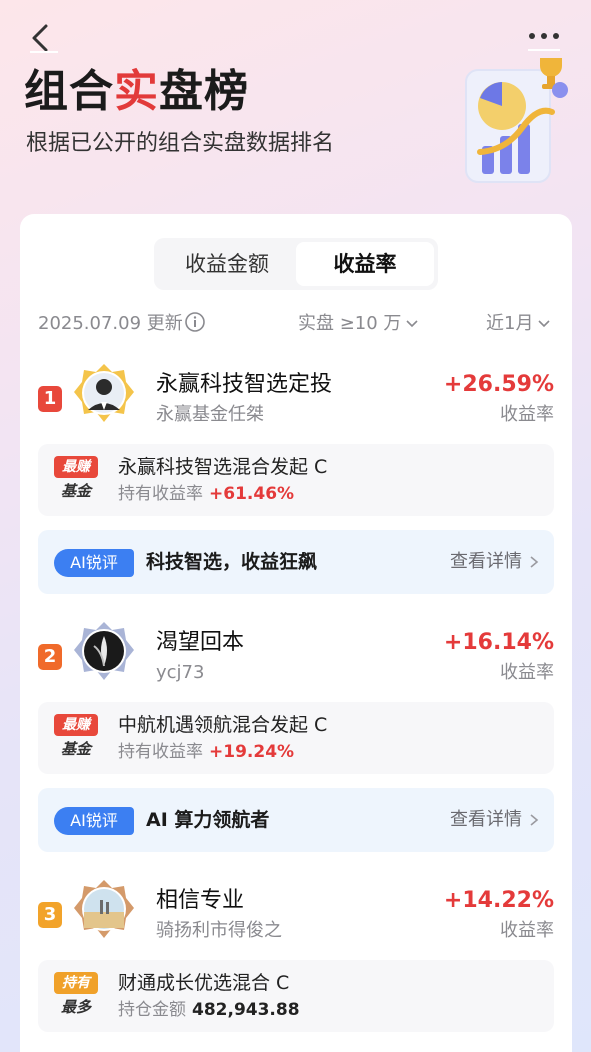 The image size is (591, 1052). I want to click on fund-name: 财通成长优选混合 C, so click(204, 983).